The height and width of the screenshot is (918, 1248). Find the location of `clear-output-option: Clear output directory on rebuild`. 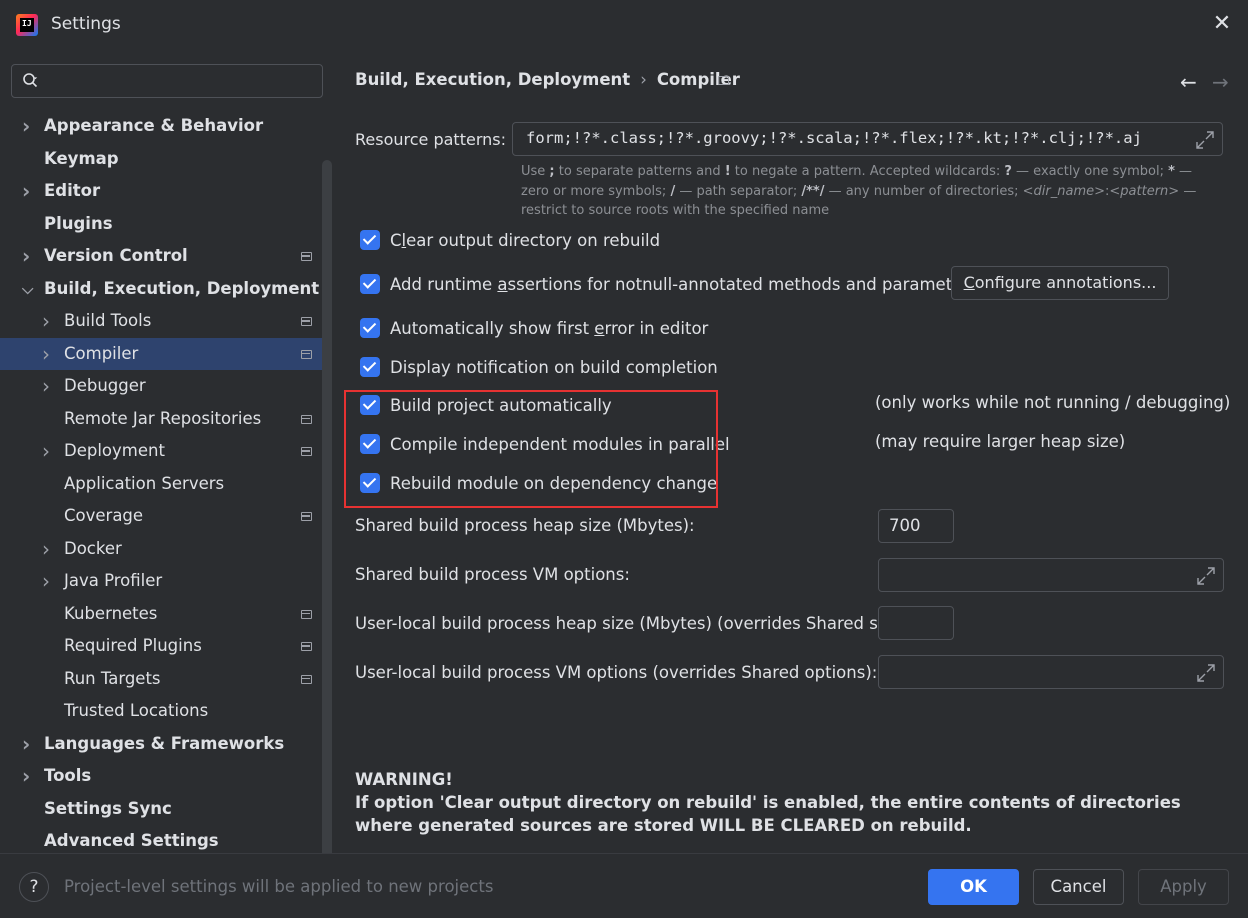

clear-output-option: Clear output directory on rebuild is located at coordinates (510, 240).